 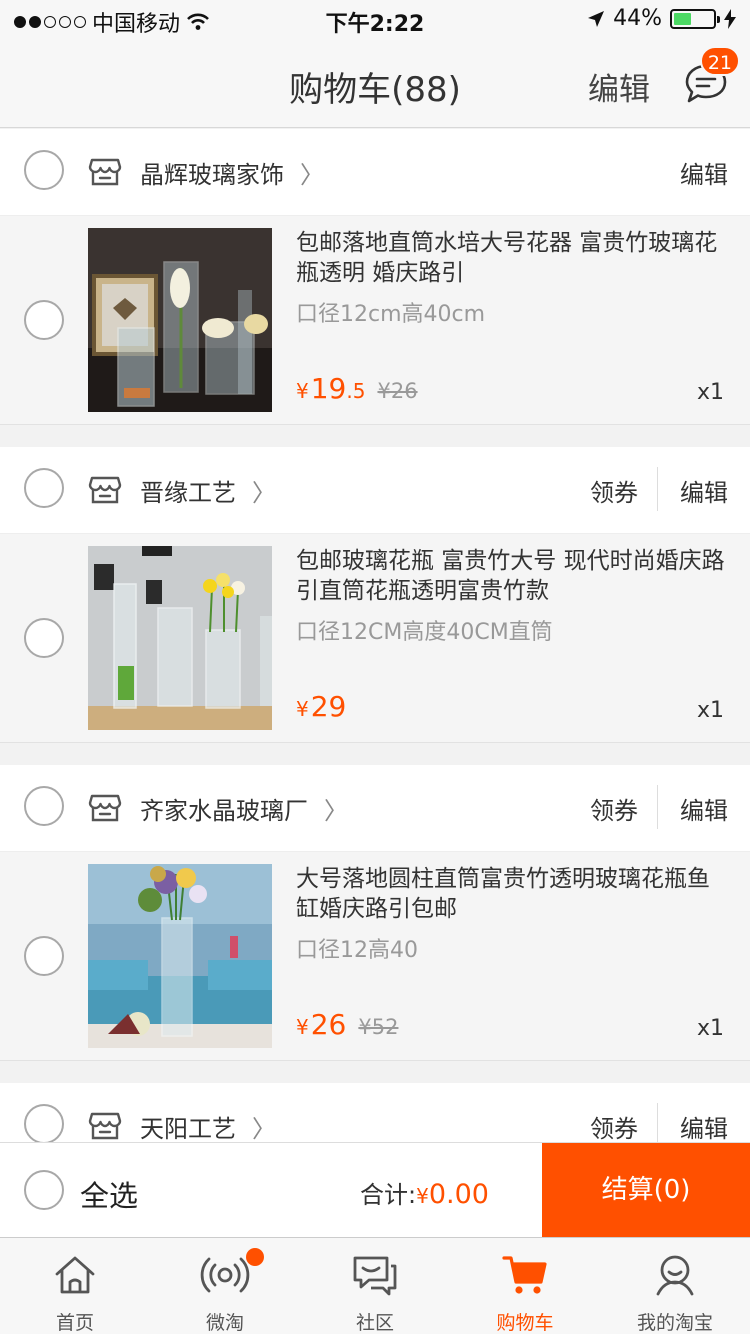 I want to click on tab-weitao: 微淘, so click(x=225, y=1286).